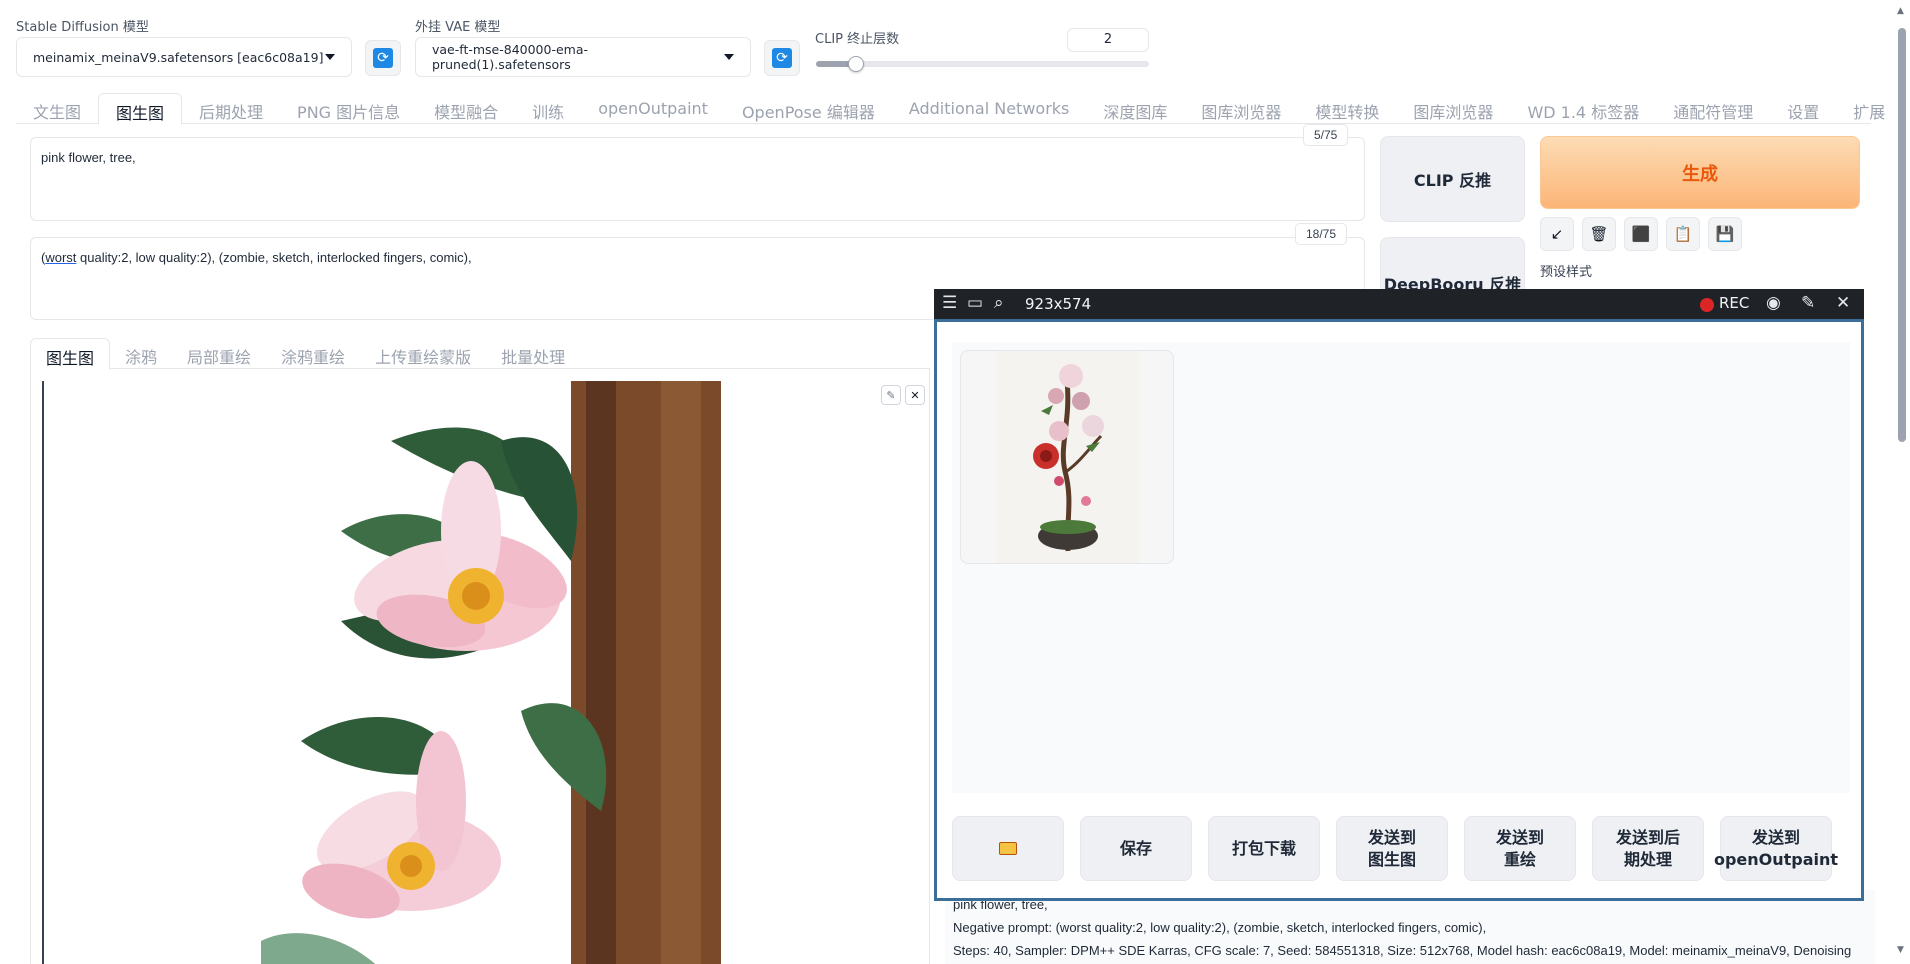 This screenshot has height=964, width=1910. Describe the element at coordinates (1776, 848) in the screenshot. I see `send-to-openoutpaint-button: 发送到 openOutpaint` at that location.